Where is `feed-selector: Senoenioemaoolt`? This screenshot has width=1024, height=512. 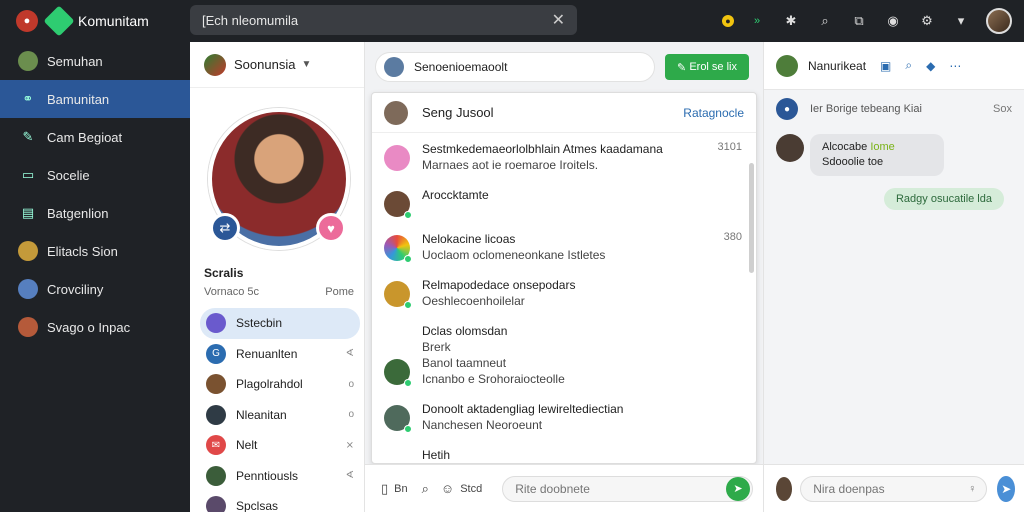 feed-selector: Senoenioemaoolt is located at coordinates (515, 67).